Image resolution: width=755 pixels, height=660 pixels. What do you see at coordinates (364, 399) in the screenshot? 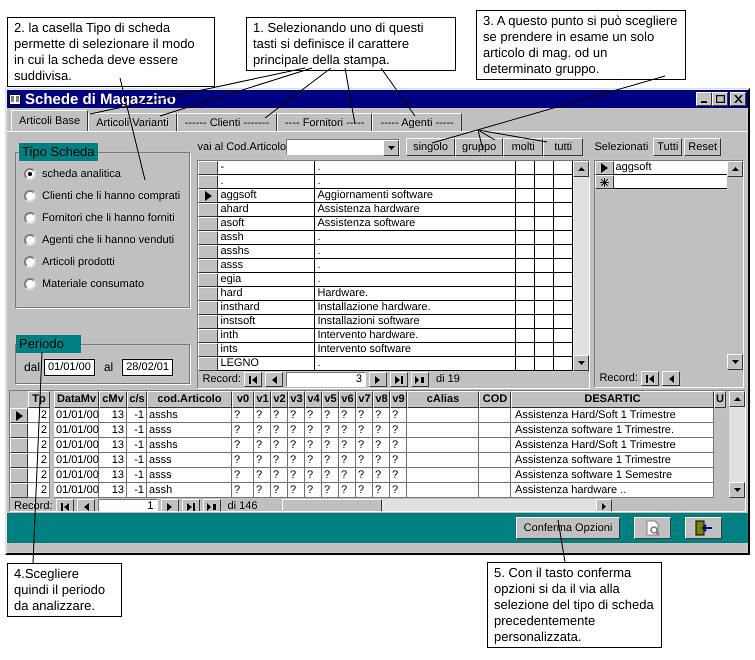
I see `column-header: v7` at bounding box center [364, 399].